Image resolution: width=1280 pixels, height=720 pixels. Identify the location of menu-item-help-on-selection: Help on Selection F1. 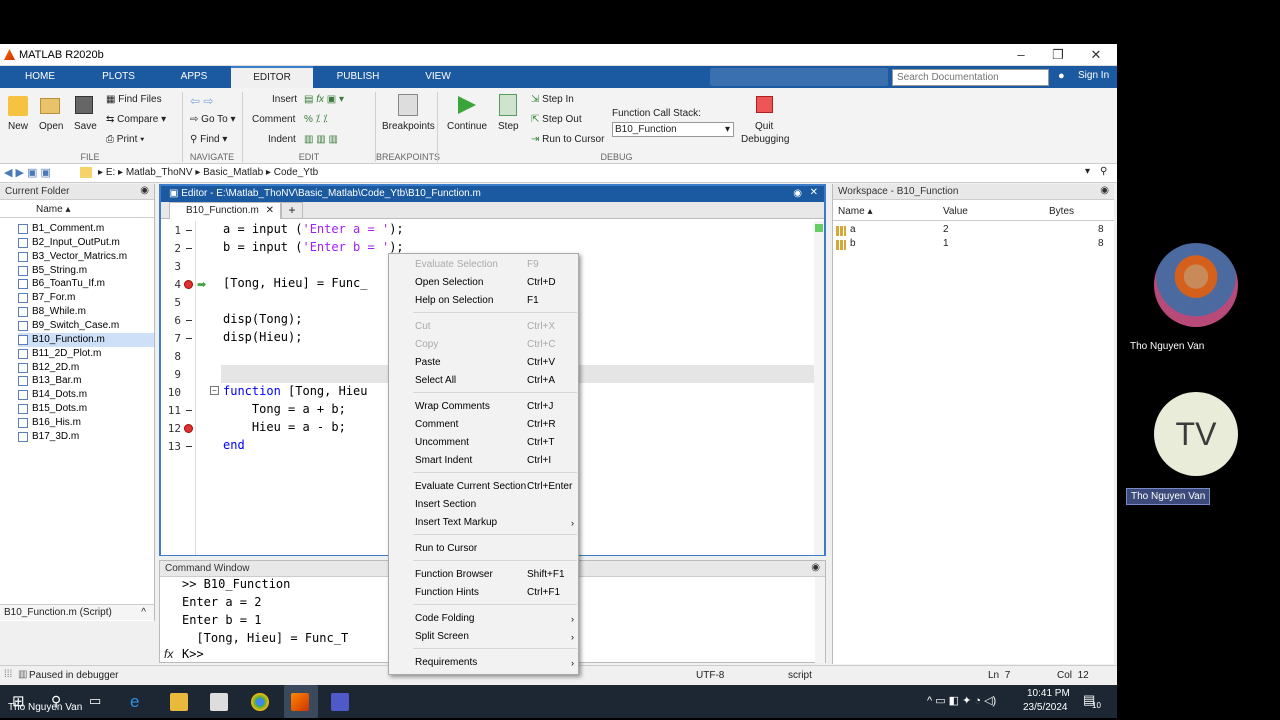
(483, 301).